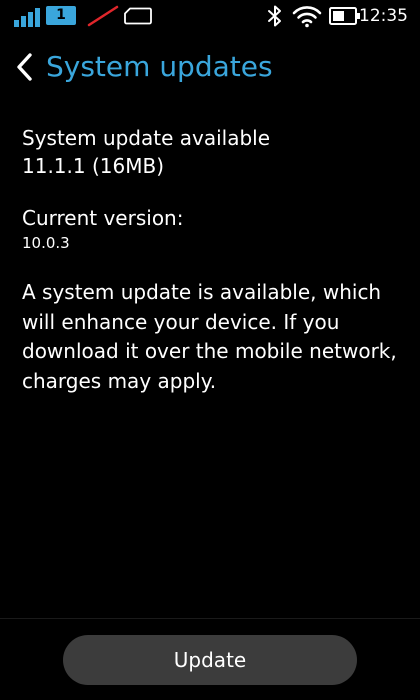 The image size is (420, 700). What do you see at coordinates (103, 218) in the screenshot?
I see `current-version-label: Current version:` at bounding box center [103, 218].